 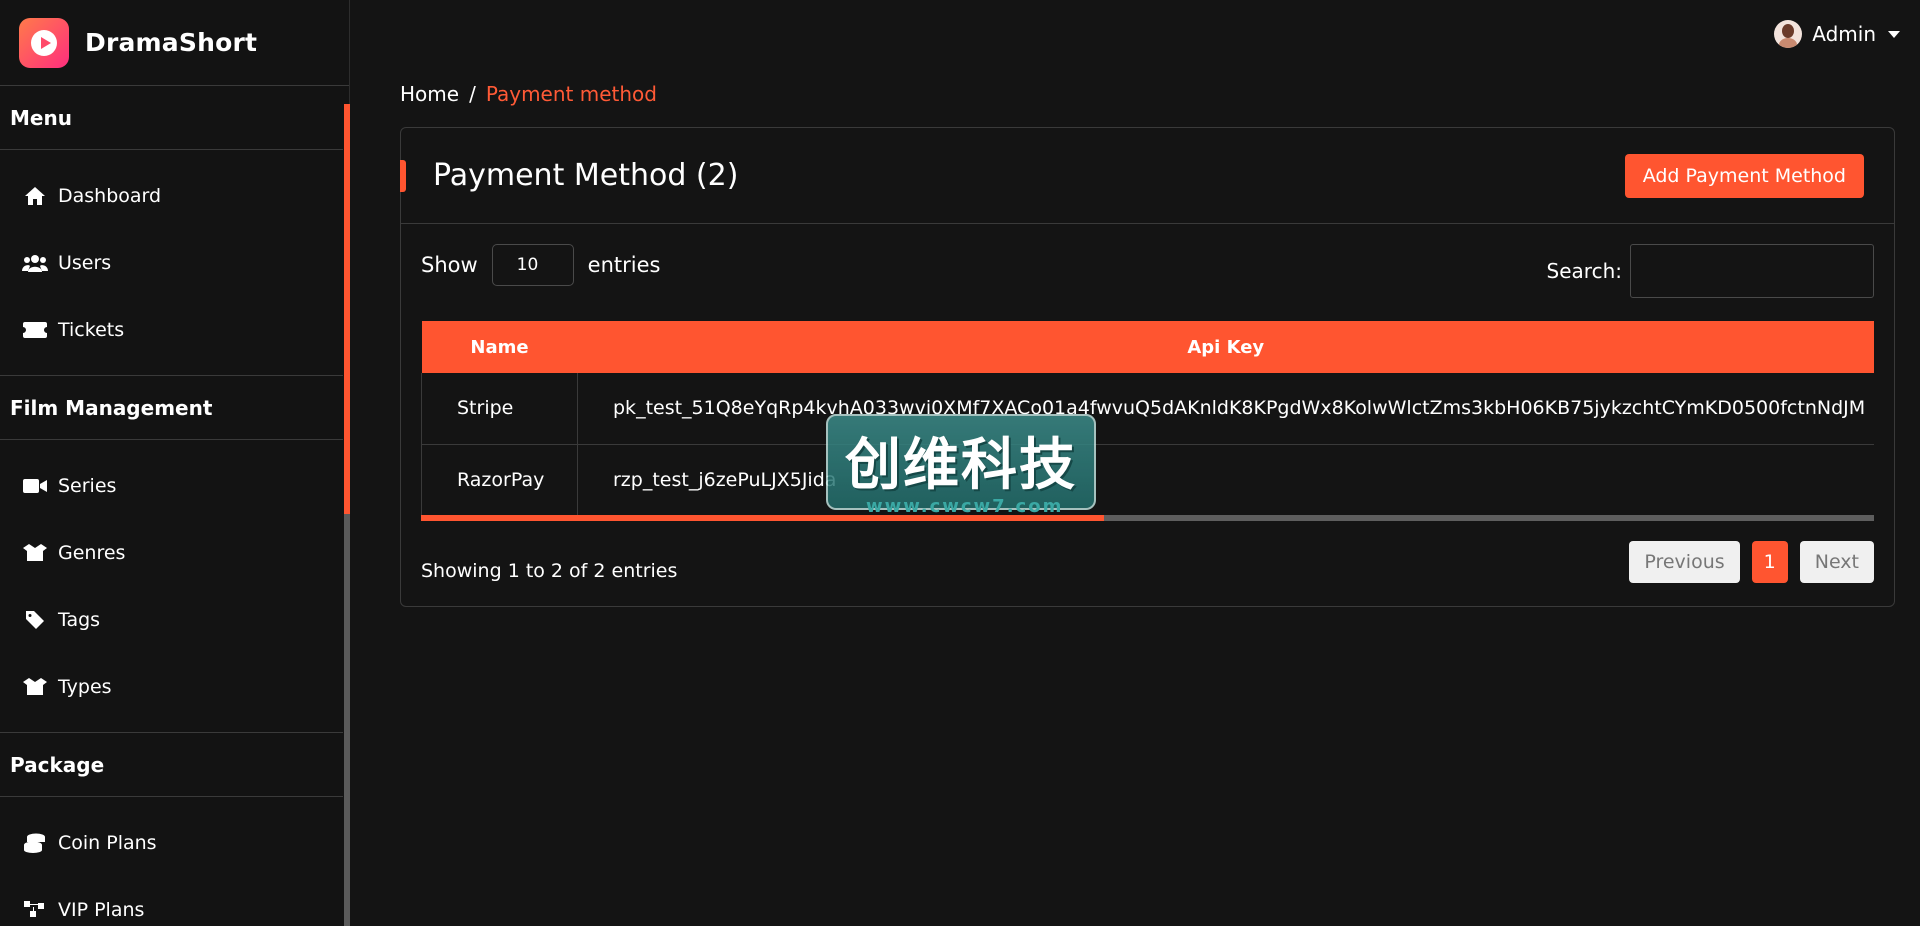 I want to click on show-label: Show, so click(x=449, y=265).